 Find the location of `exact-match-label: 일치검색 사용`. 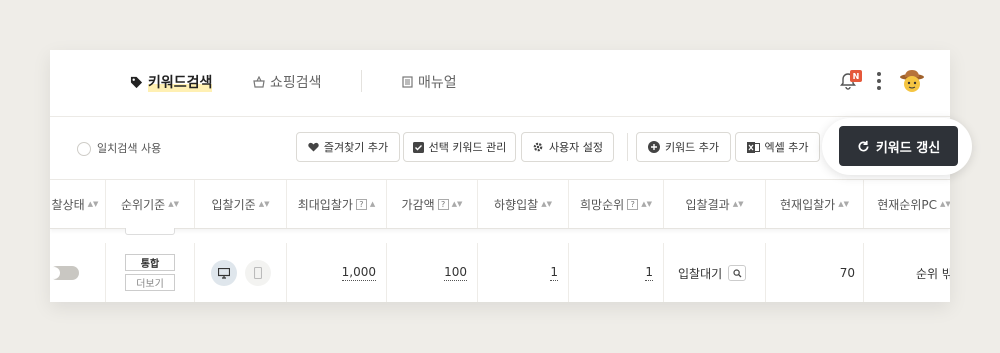

exact-match-label: 일치검색 사용 is located at coordinates (129, 148).